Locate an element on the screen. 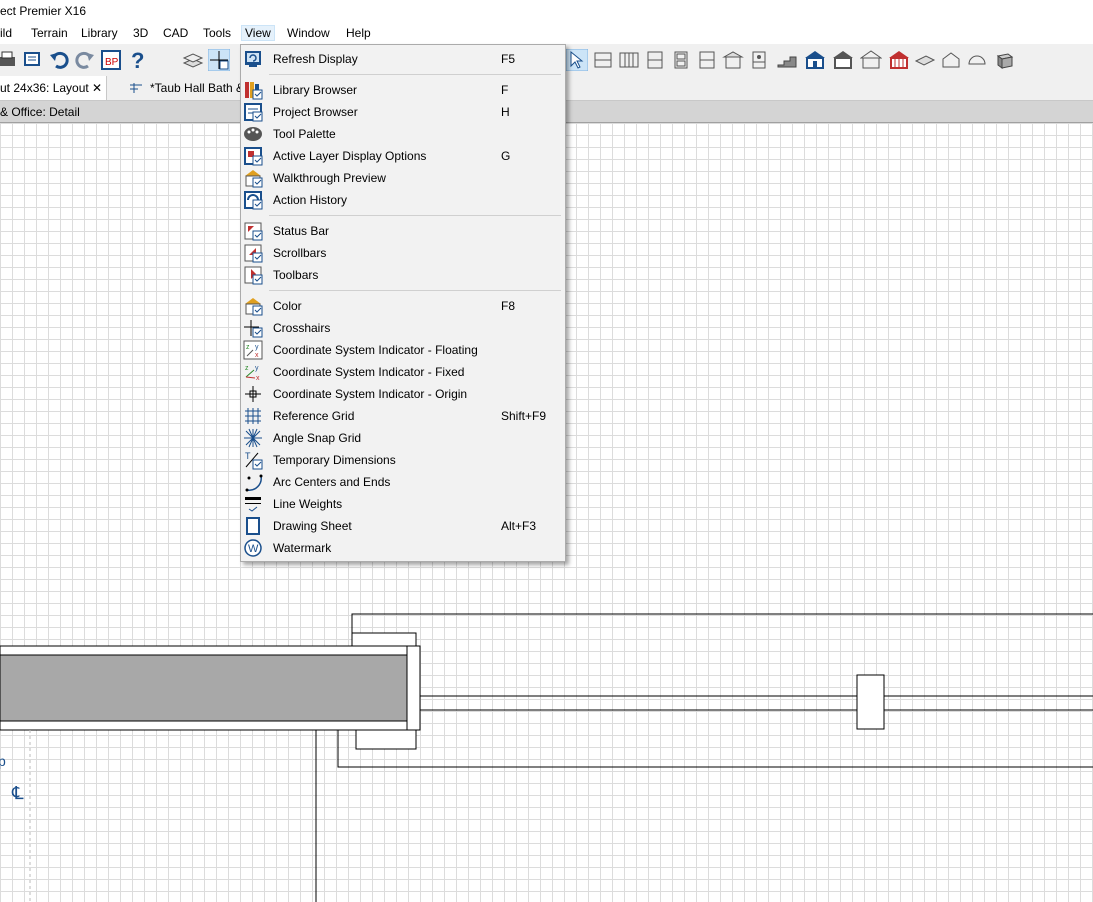 The height and width of the screenshot is (902, 1093). drawing-sheet-icon is located at coordinates (253, 526).